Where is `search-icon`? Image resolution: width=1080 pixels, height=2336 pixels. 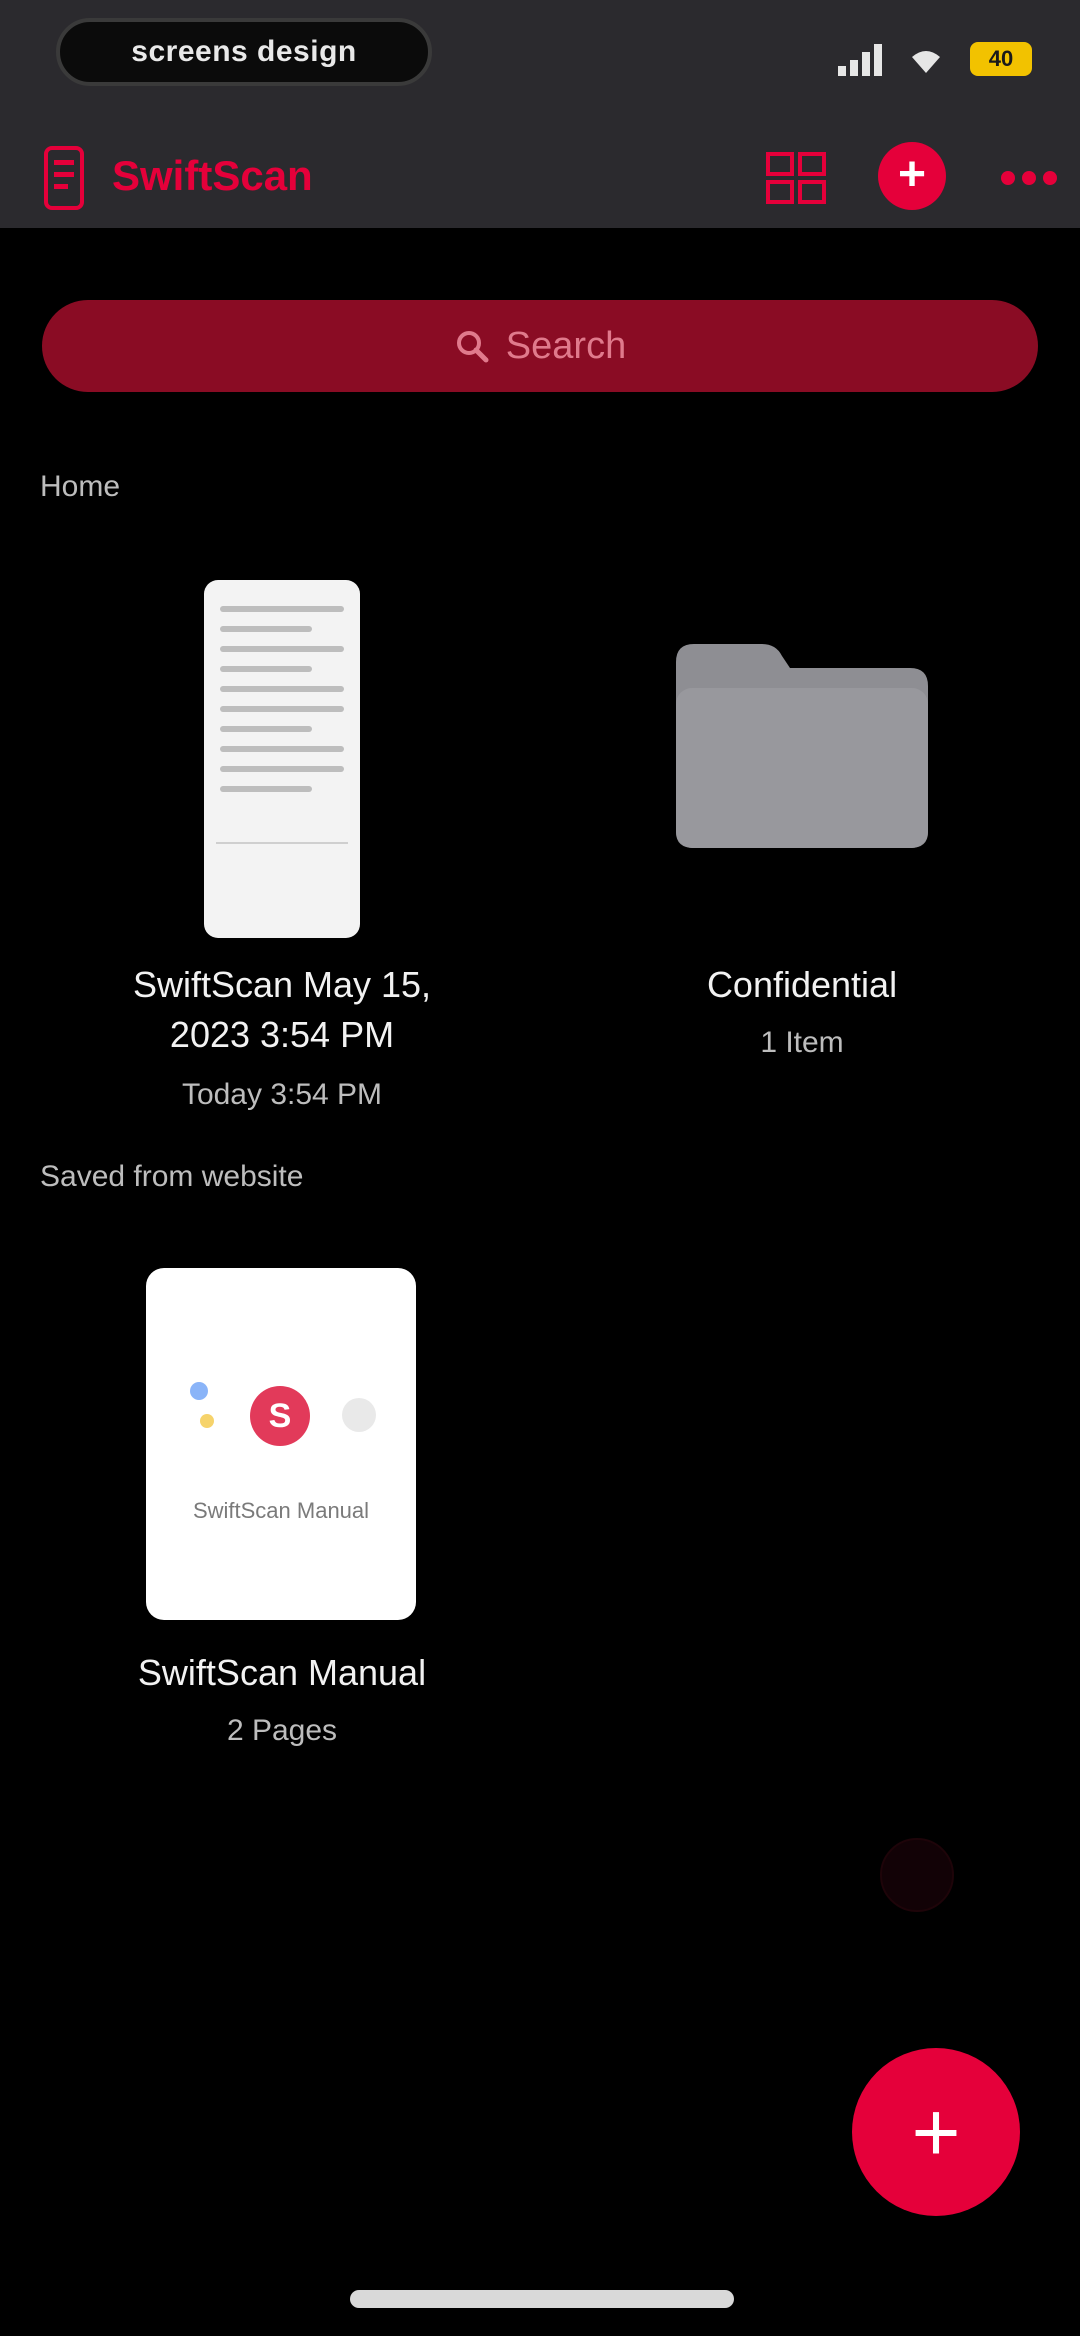 search-icon is located at coordinates (472, 346).